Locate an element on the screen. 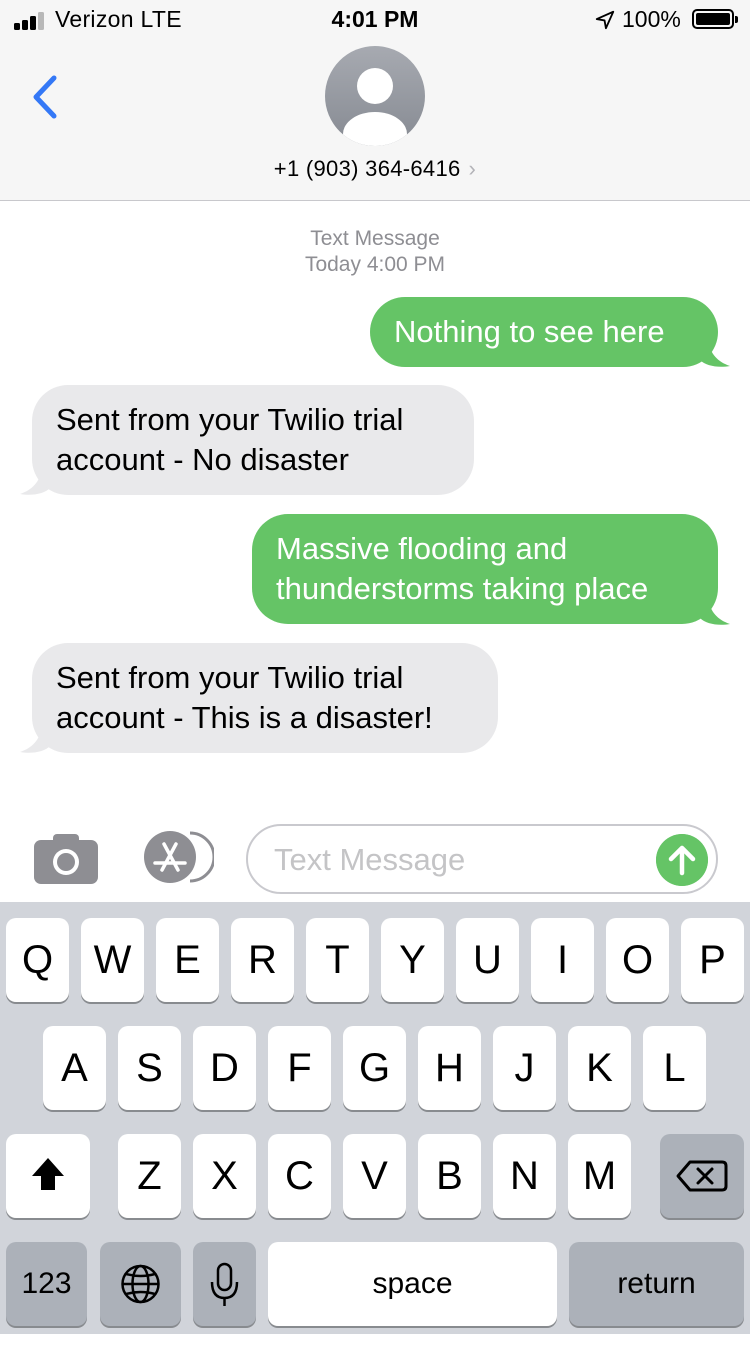  battery-percentage: 100% is located at coordinates (651, 19).